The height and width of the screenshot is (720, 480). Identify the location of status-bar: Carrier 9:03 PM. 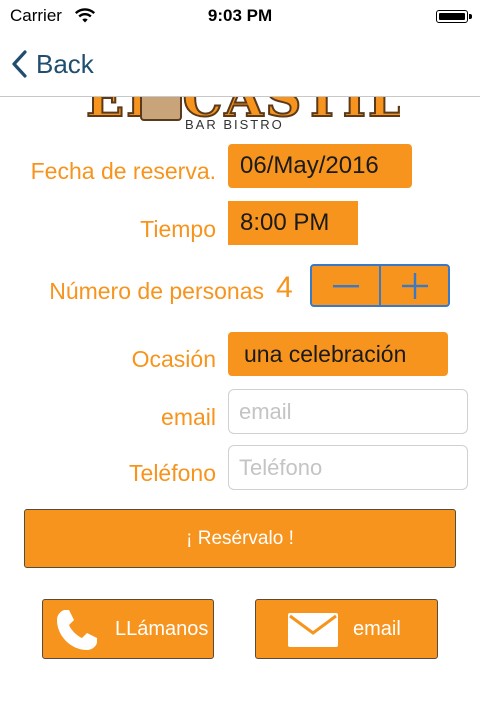
(240, 16).